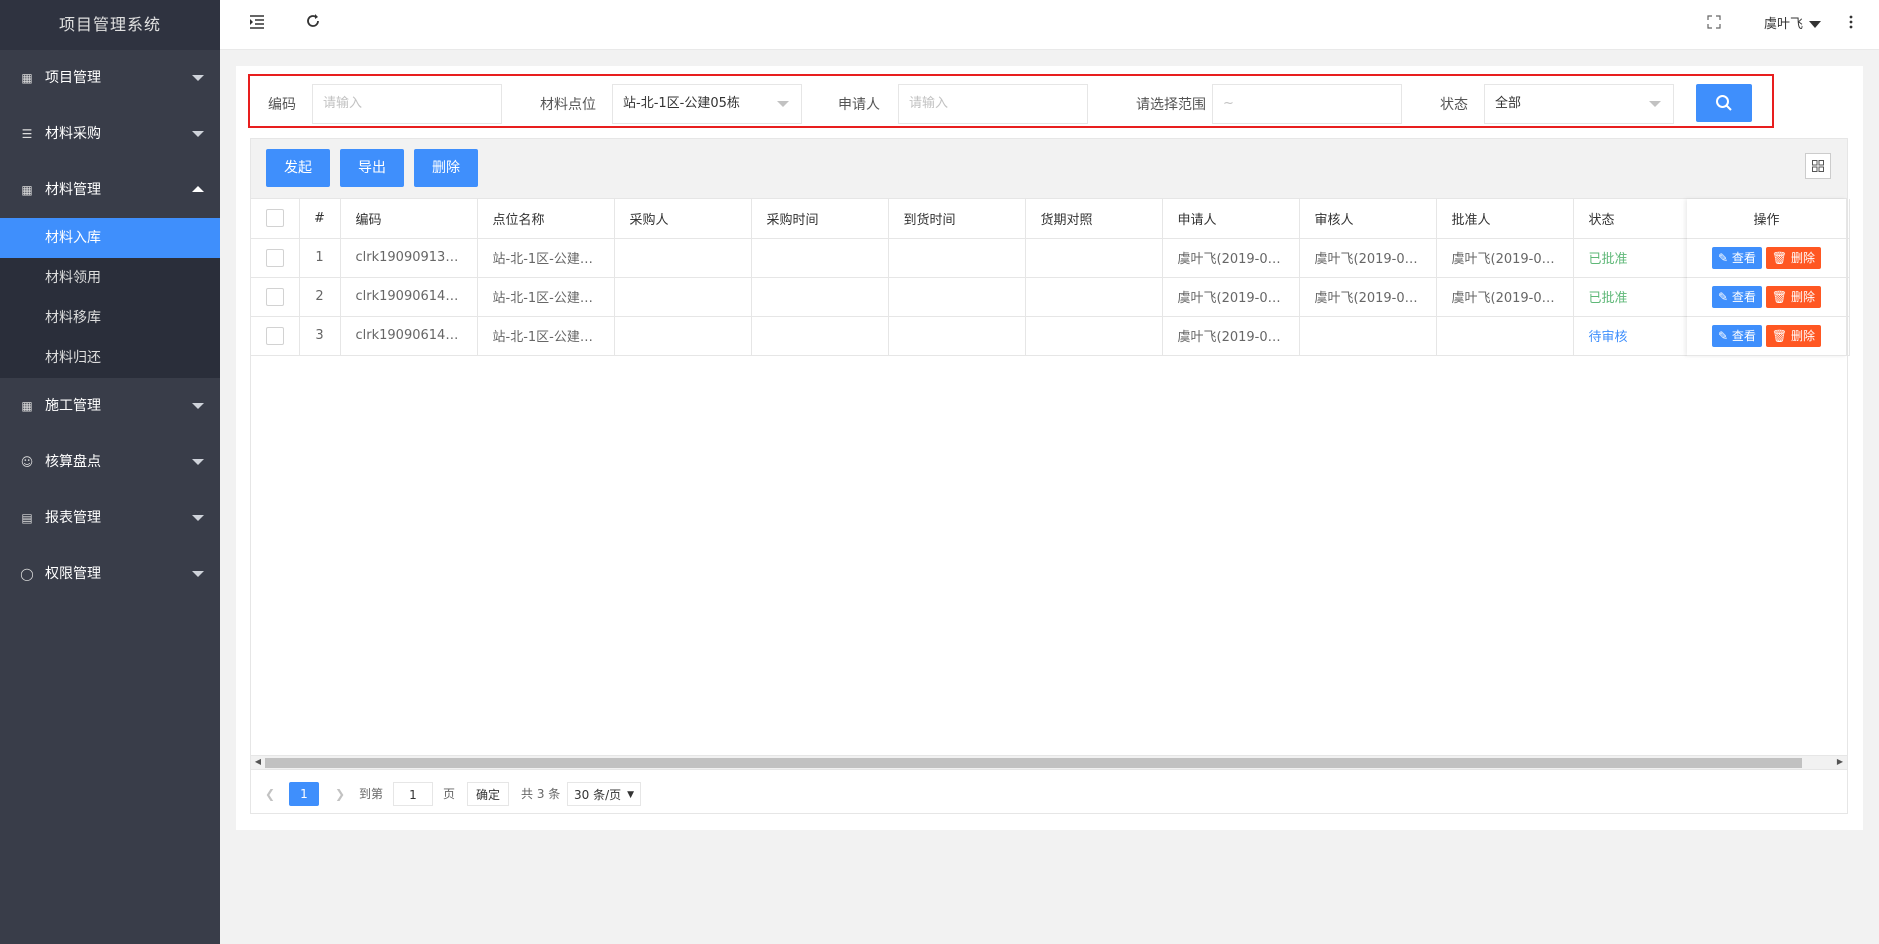 The height and width of the screenshot is (944, 1879). I want to click on sidebar-item-label: 材料采购, so click(73, 134).